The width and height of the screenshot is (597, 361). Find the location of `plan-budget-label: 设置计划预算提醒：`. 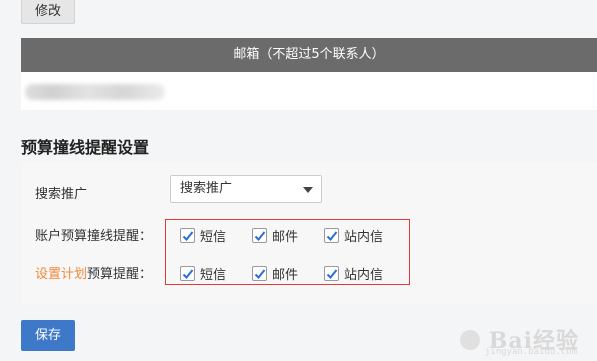

plan-budget-label: 设置计划预算提醒： is located at coordinates (93, 272).